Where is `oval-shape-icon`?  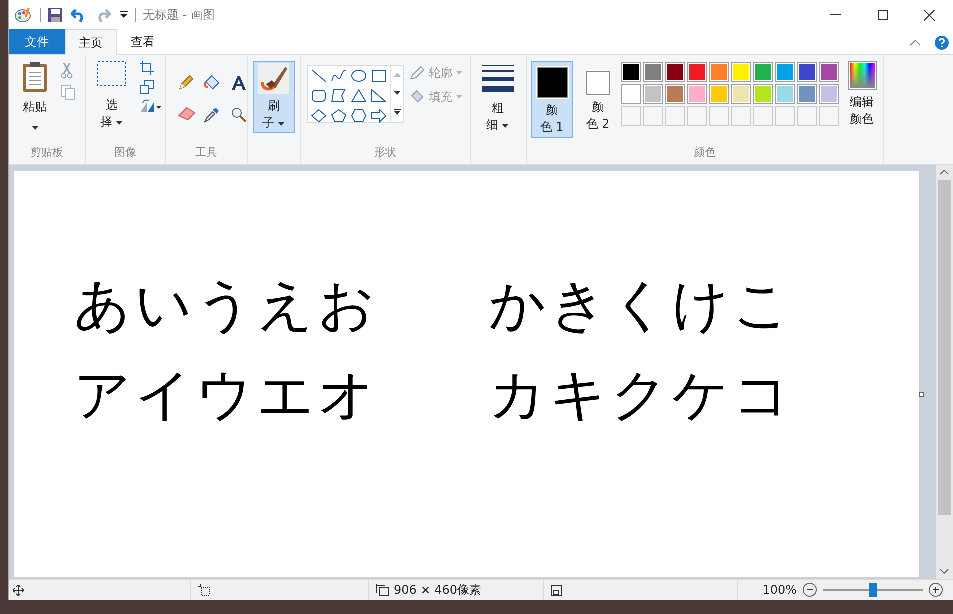
oval-shape-icon is located at coordinates (359, 76).